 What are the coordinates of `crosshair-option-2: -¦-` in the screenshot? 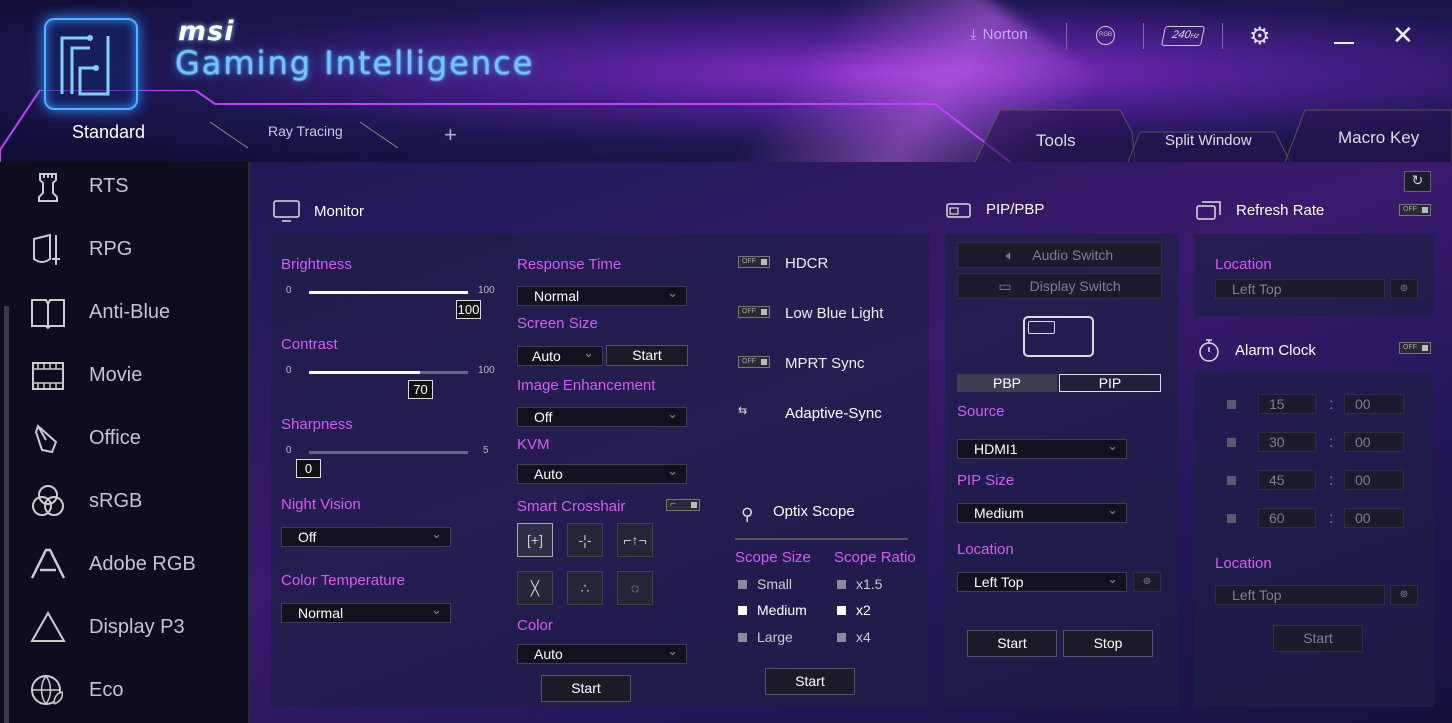 It's located at (585, 540).